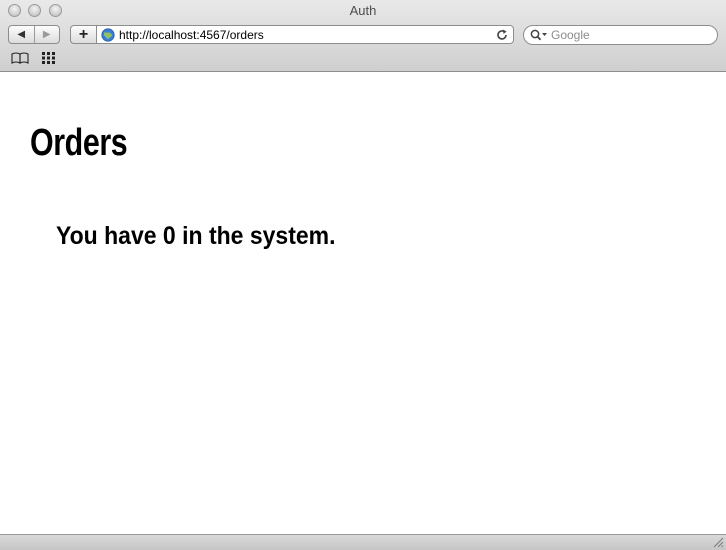 This screenshot has width=726, height=550. What do you see at coordinates (20, 58) in the screenshot?
I see `bookmarks-book-icon` at bounding box center [20, 58].